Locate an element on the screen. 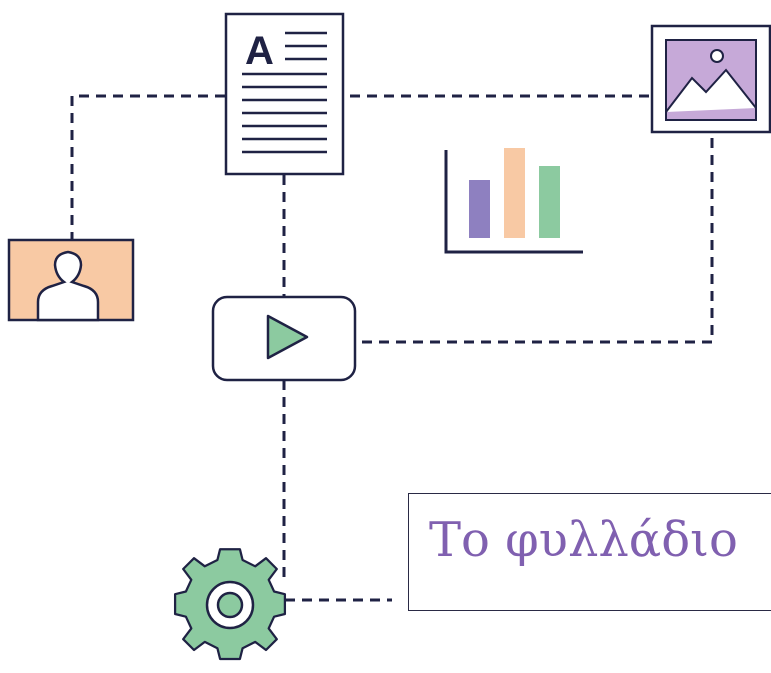 Image resolution: width=771 pixels, height=673 pixels. title-text: Το φυλλάδιο is located at coordinates (583, 540).